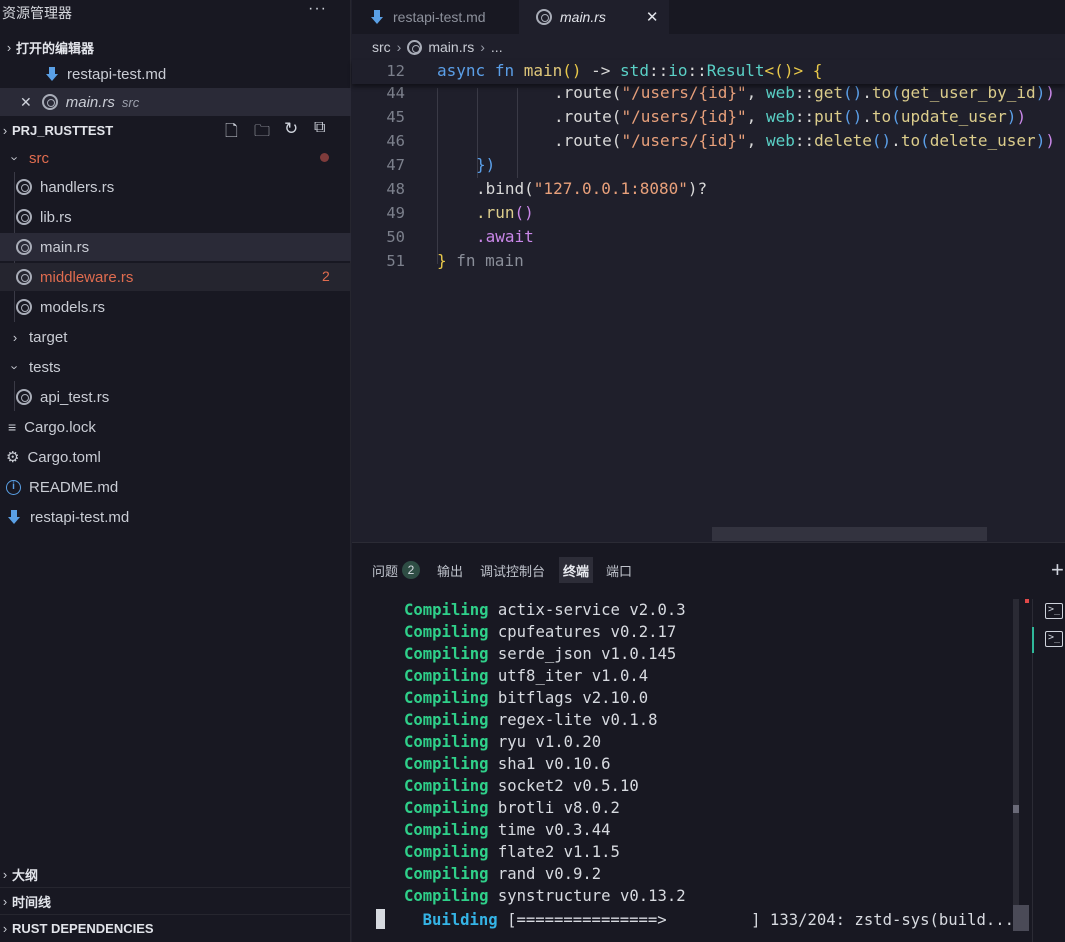  What do you see at coordinates (531, 720) in the screenshot?
I see `terminal-line: Compiling regex-lite v0.1.8` at bounding box center [531, 720].